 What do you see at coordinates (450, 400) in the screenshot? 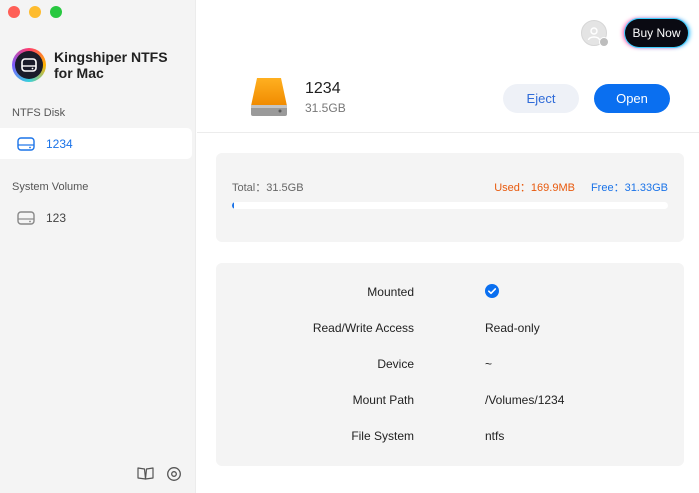
I see `info-row-mount-path: Mount Path /Volumes/1234` at bounding box center [450, 400].